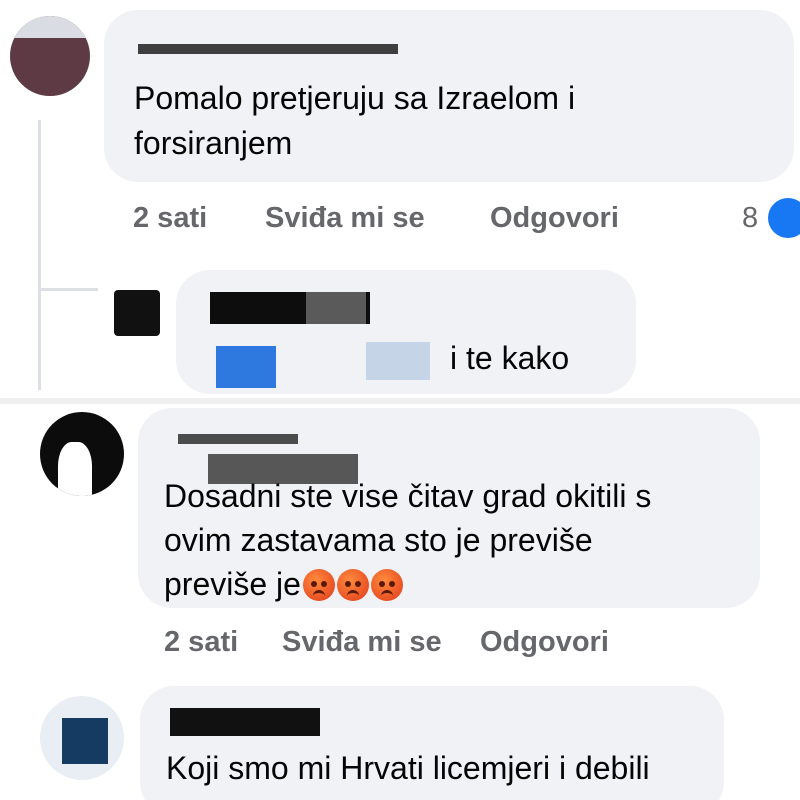 The width and height of the screenshot is (800, 800). What do you see at coordinates (68, 289) in the screenshot?
I see `thread-branch` at bounding box center [68, 289].